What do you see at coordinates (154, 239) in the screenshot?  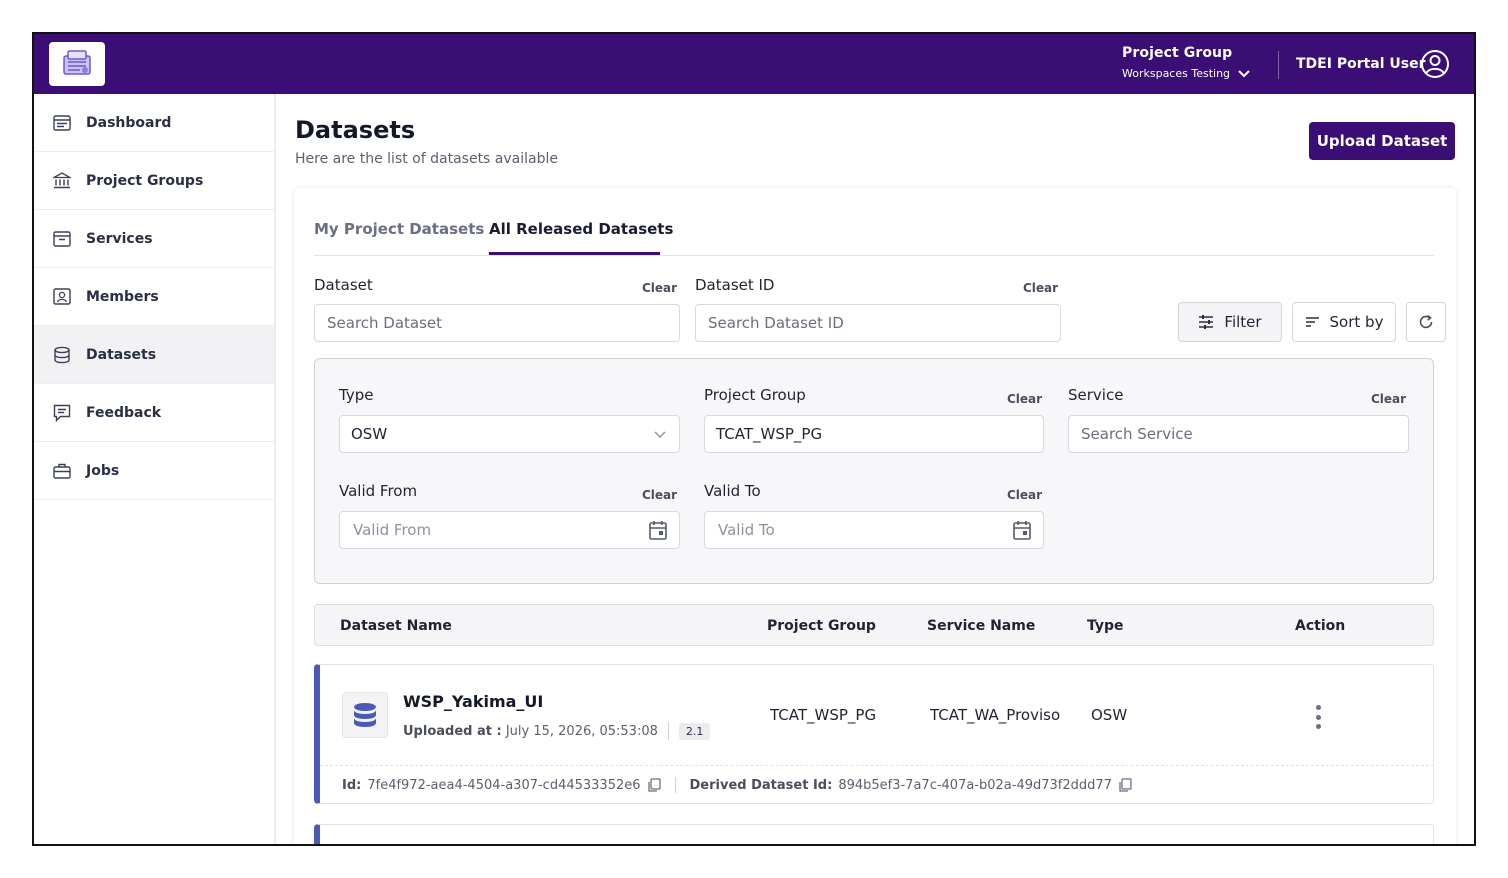 I see `sidebar-item-services: Services` at bounding box center [154, 239].